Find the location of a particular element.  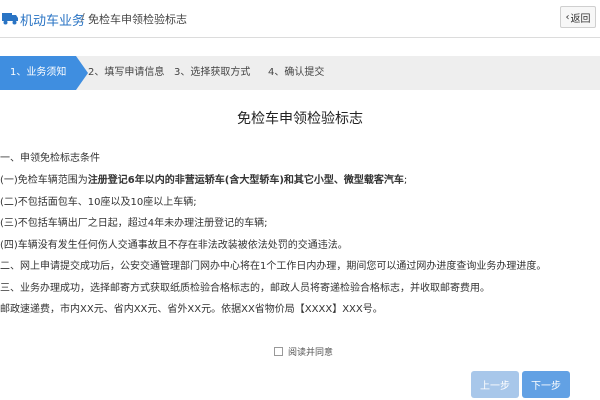

step-3: 3、选择获取方式 is located at coordinates (212, 73).